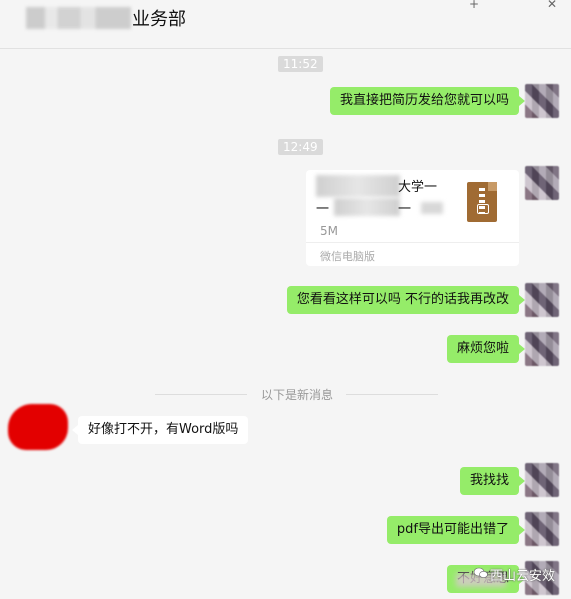 The image size is (571, 599). Describe the element at coordinates (492, 481) in the screenshot. I see `sent-message: 我找找` at that location.